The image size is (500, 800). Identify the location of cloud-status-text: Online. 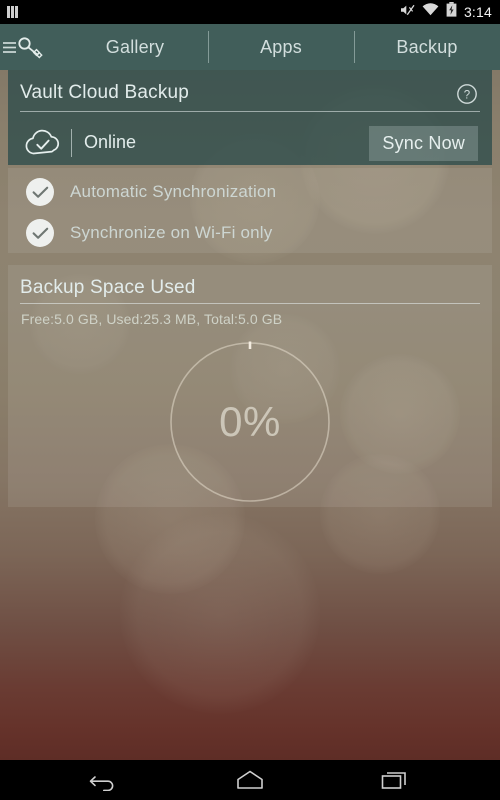
(110, 142).